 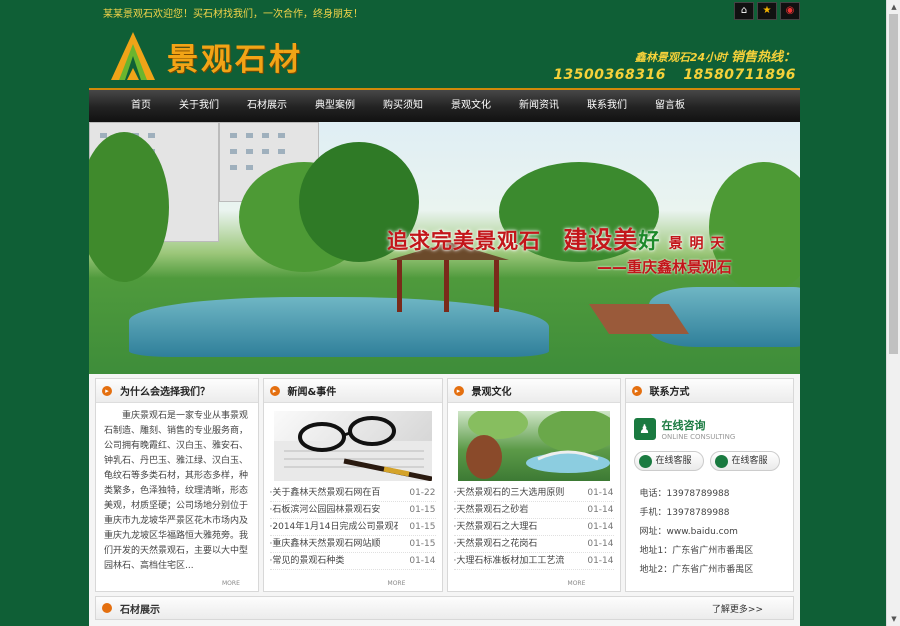 What do you see at coordinates (233, 14) in the screenshot?
I see `welcome-text: 某某景观石欢迎您！买石材找我们，一次合作，终身朋友！` at bounding box center [233, 14].